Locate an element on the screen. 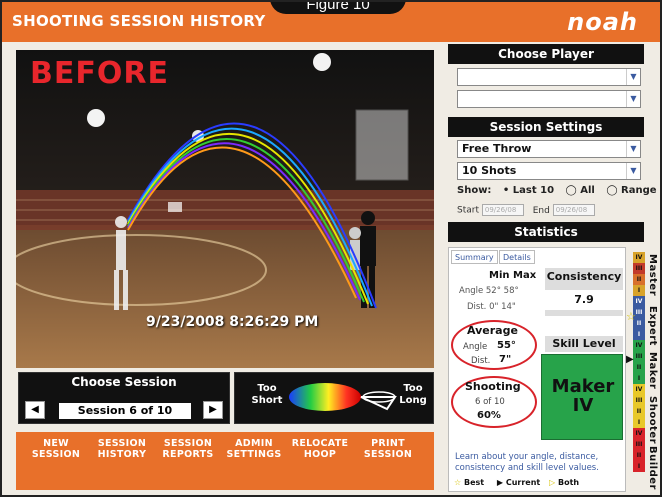  skill-level-label: Skill Level is located at coordinates (584, 344).